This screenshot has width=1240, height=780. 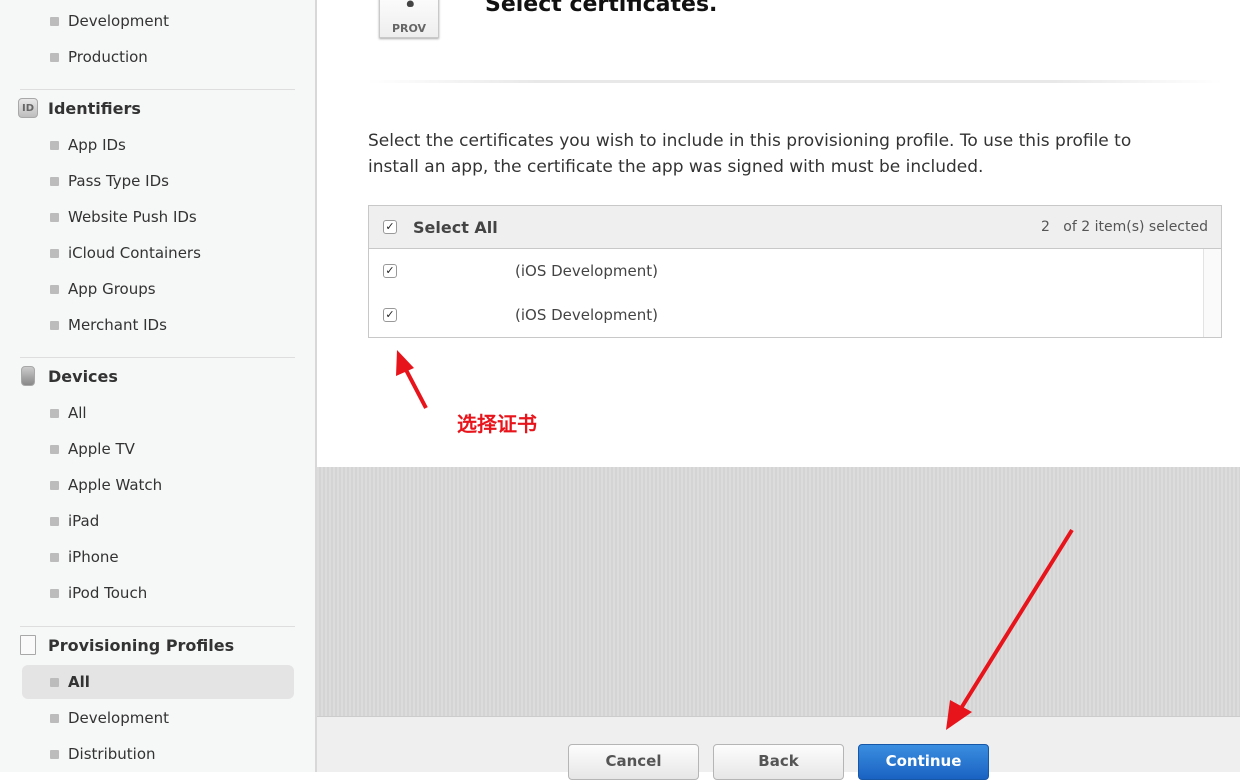 I want to click on cancel-button: Cancel, so click(x=633, y=762).